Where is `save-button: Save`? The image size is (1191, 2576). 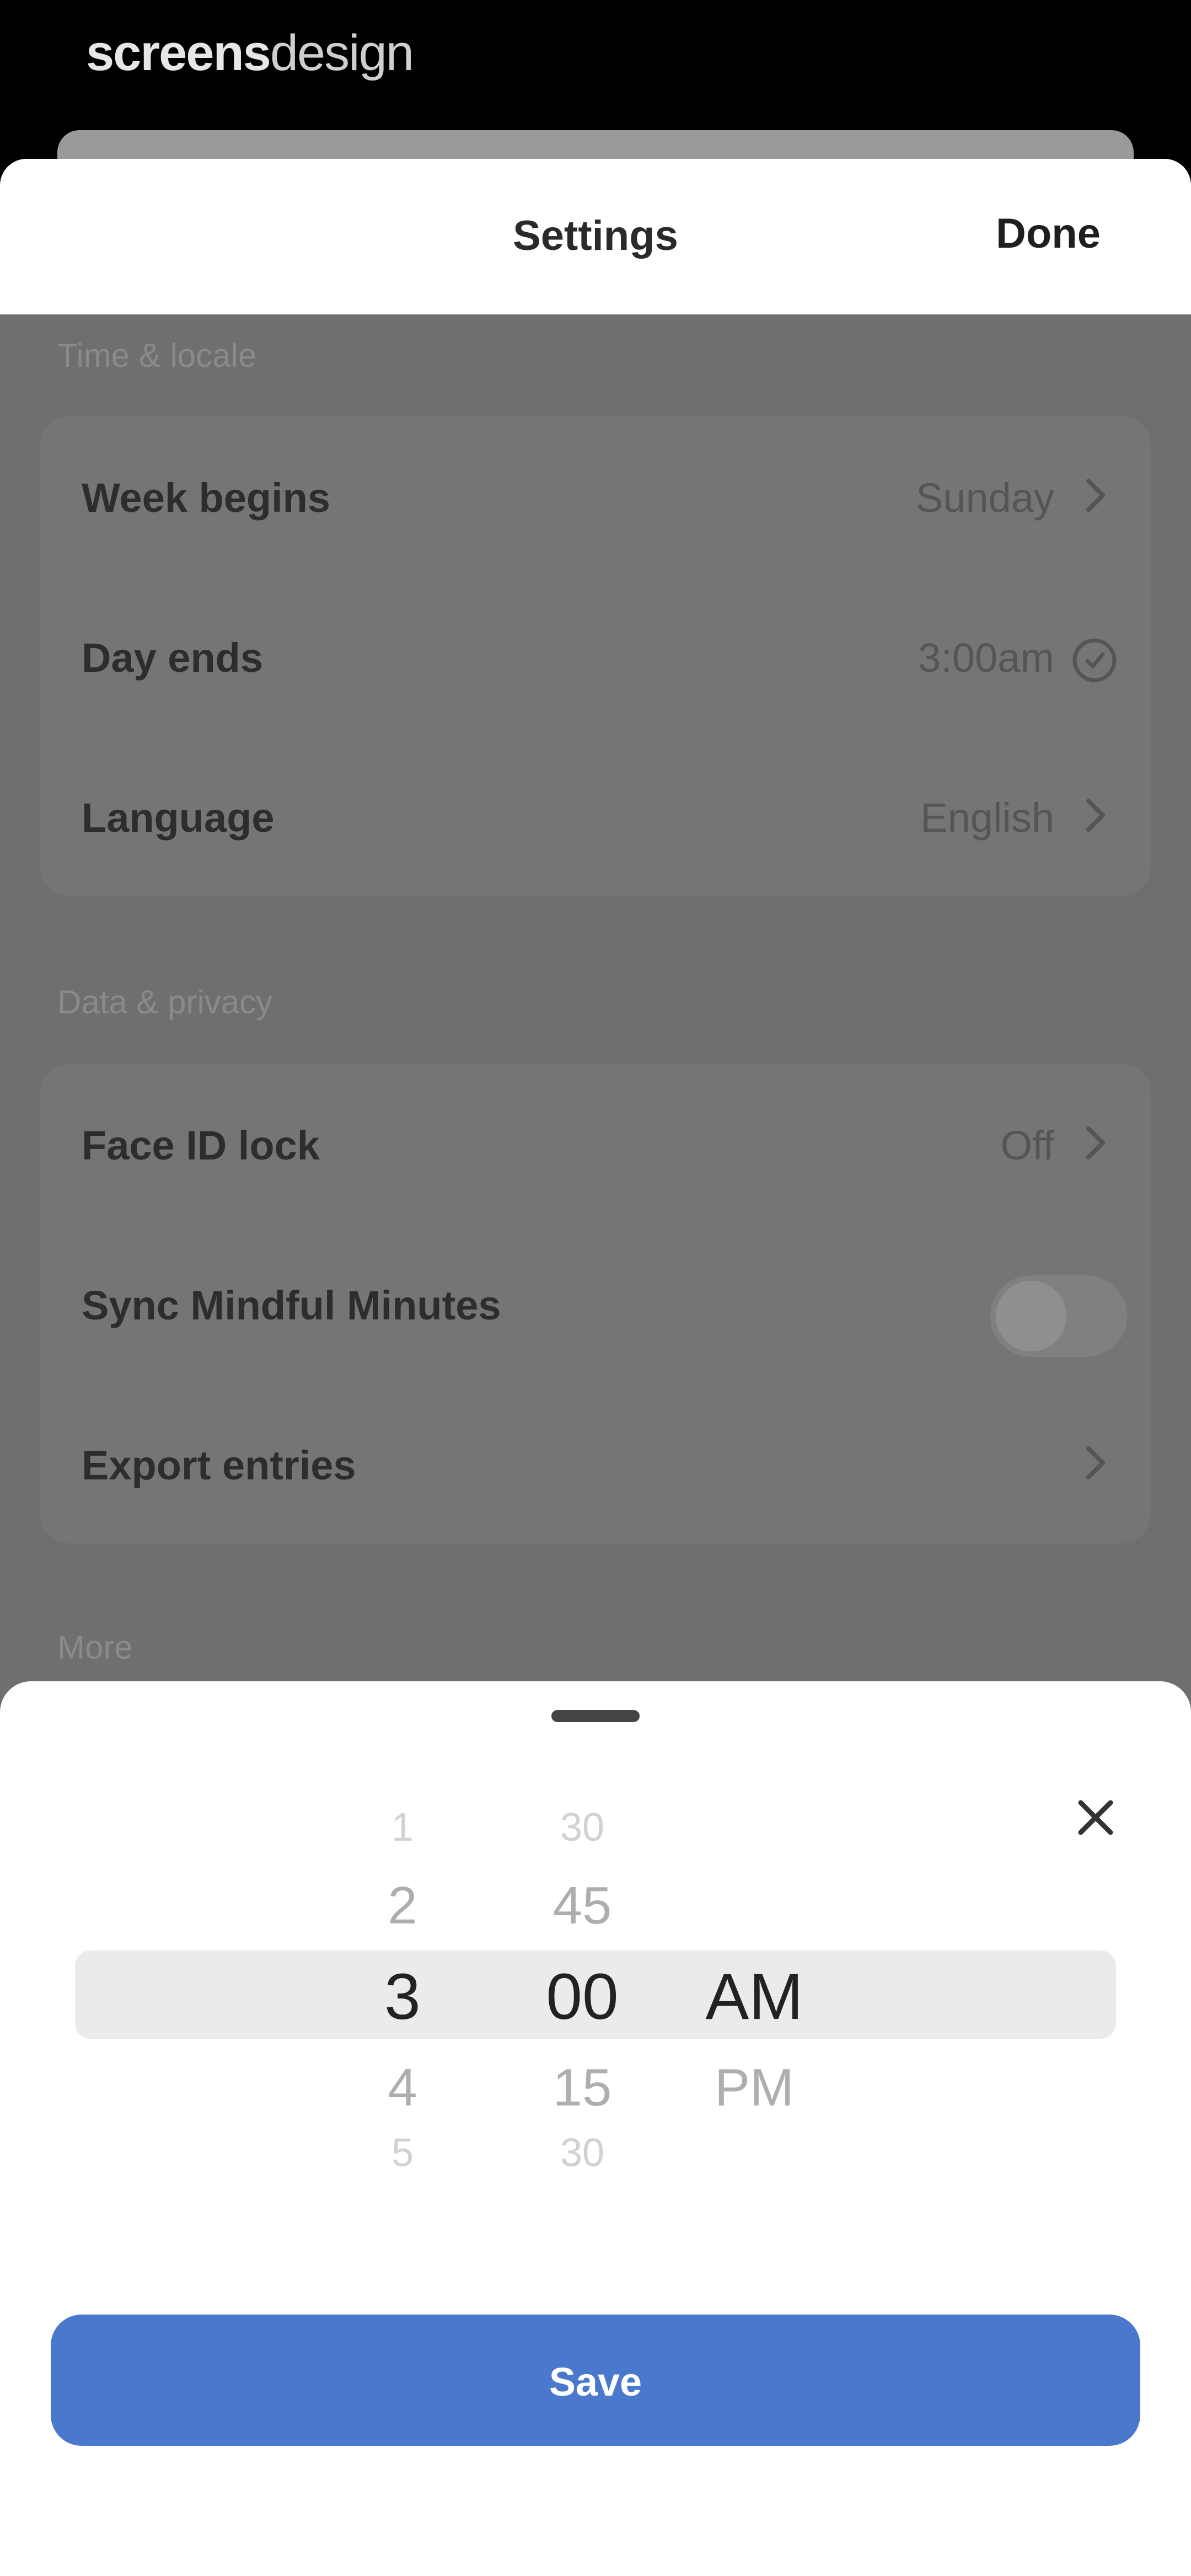
save-button: Save is located at coordinates (595, 2380).